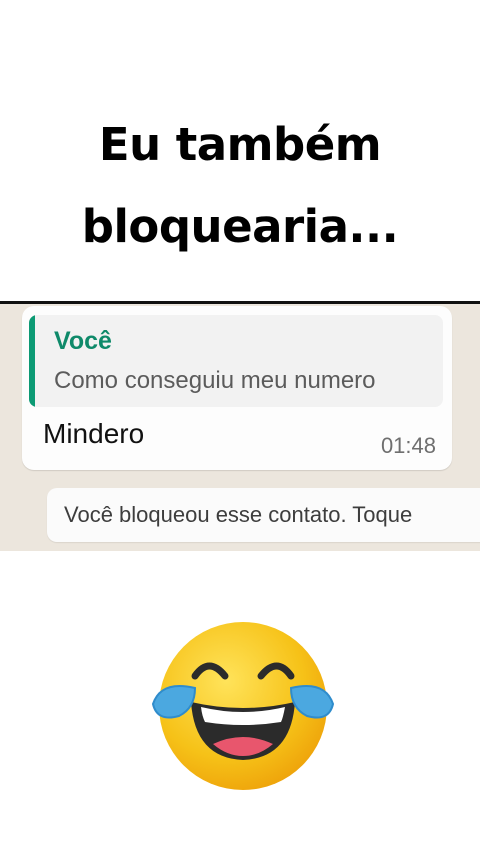 Image resolution: width=480 pixels, height=854 pixels. I want to click on face-with-tears-of-joy-icon, so click(243, 706).